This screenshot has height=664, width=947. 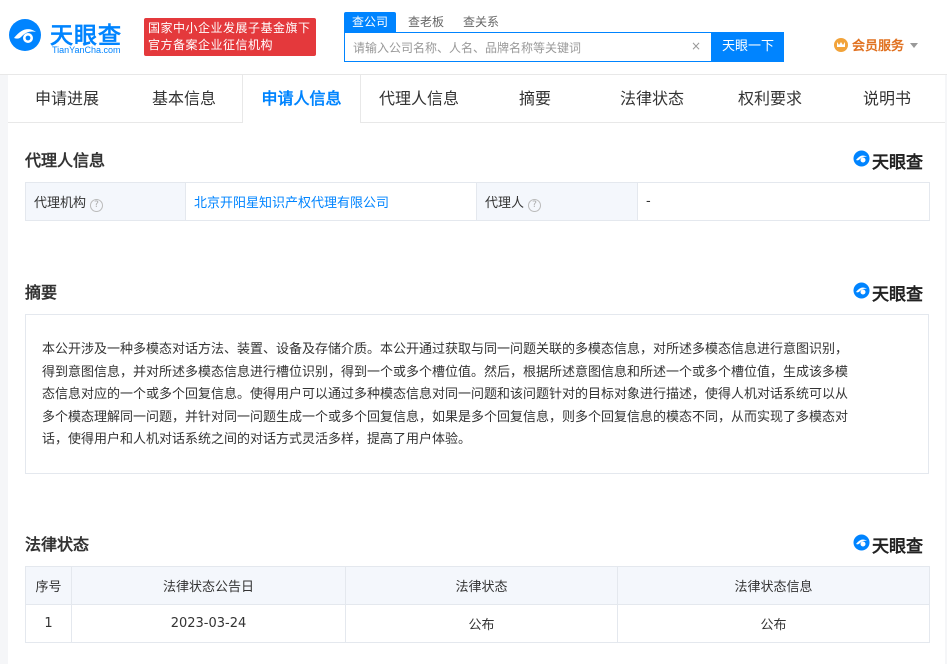 I want to click on legal-section-title: 法律状态, so click(x=57, y=544).